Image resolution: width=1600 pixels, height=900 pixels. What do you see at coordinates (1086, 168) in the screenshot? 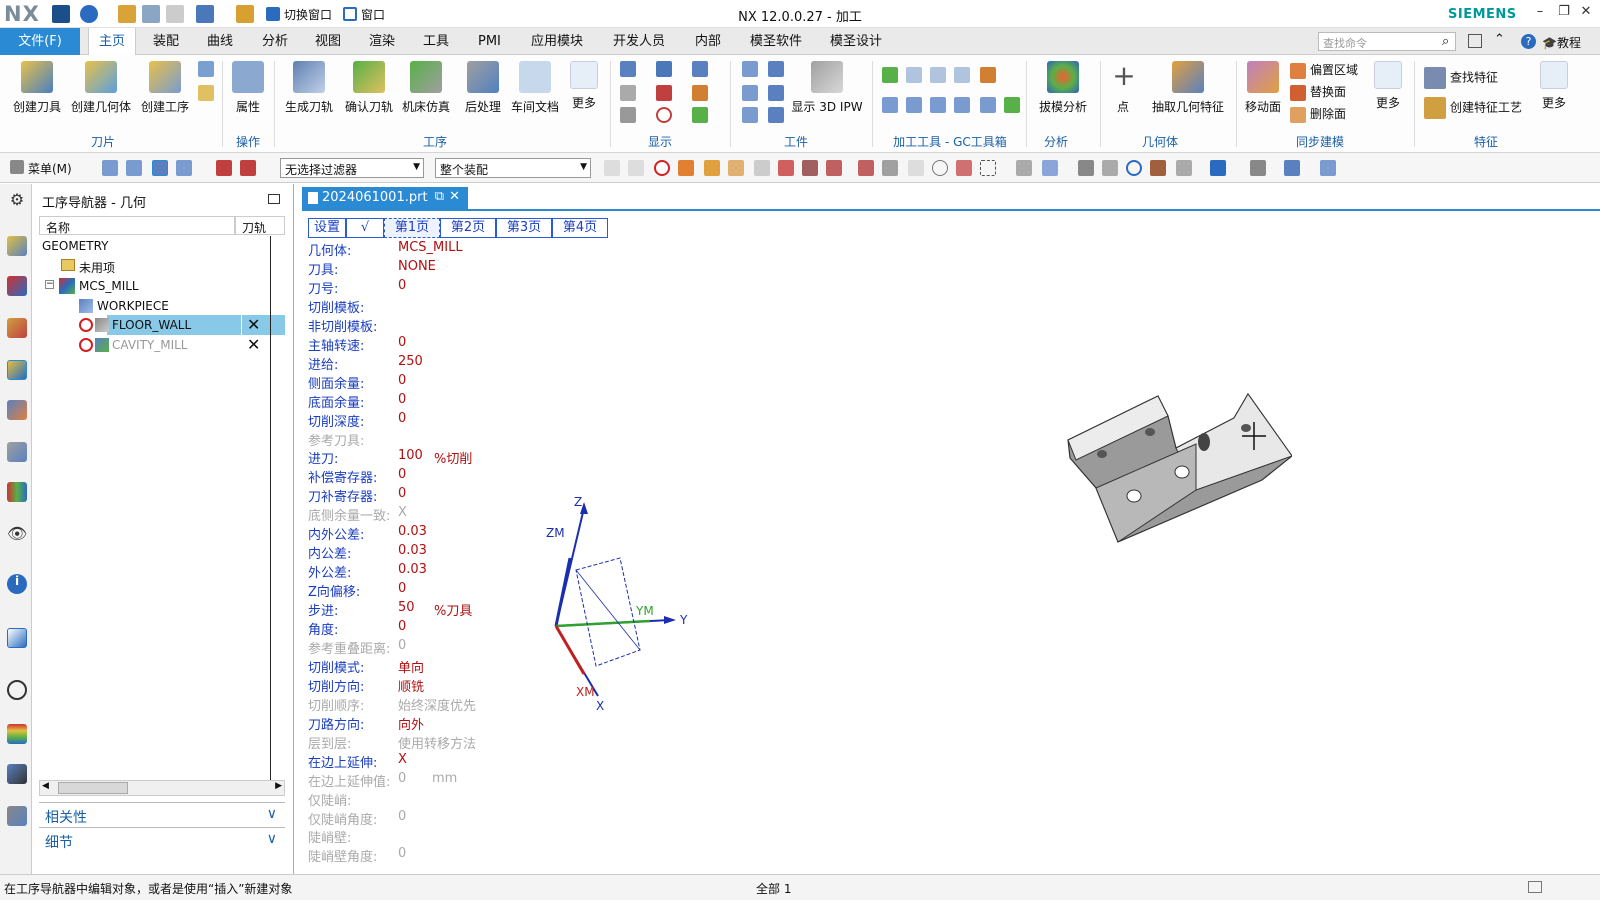
I see `fit-view-icon` at bounding box center [1086, 168].